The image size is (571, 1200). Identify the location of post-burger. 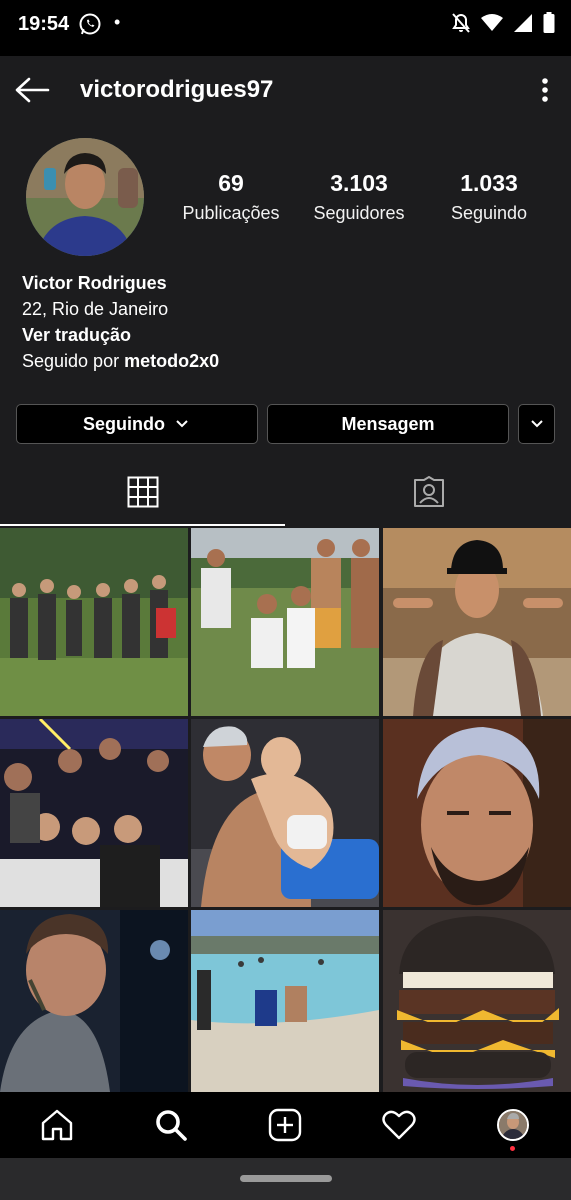
(477, 1001).